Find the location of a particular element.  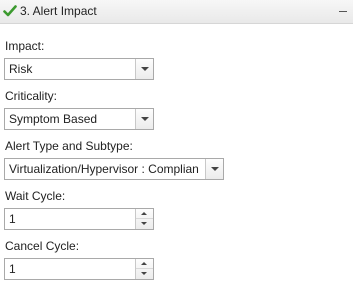

section-title: 3. Alert Impact is located at coordinates (58, 11).